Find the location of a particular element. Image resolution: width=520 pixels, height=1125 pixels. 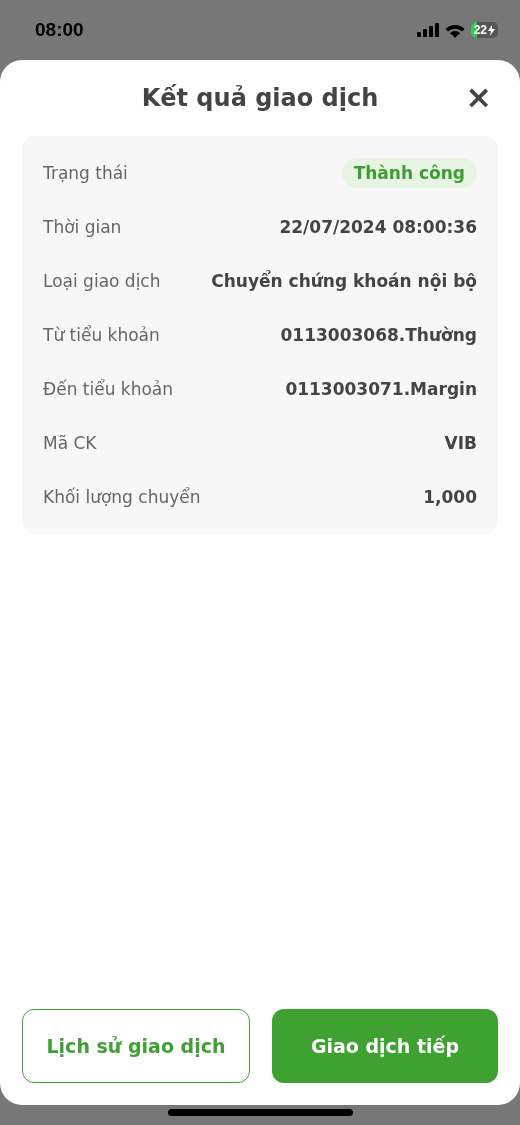

clock-time: 08:00 is located at coordinates (59, 30).